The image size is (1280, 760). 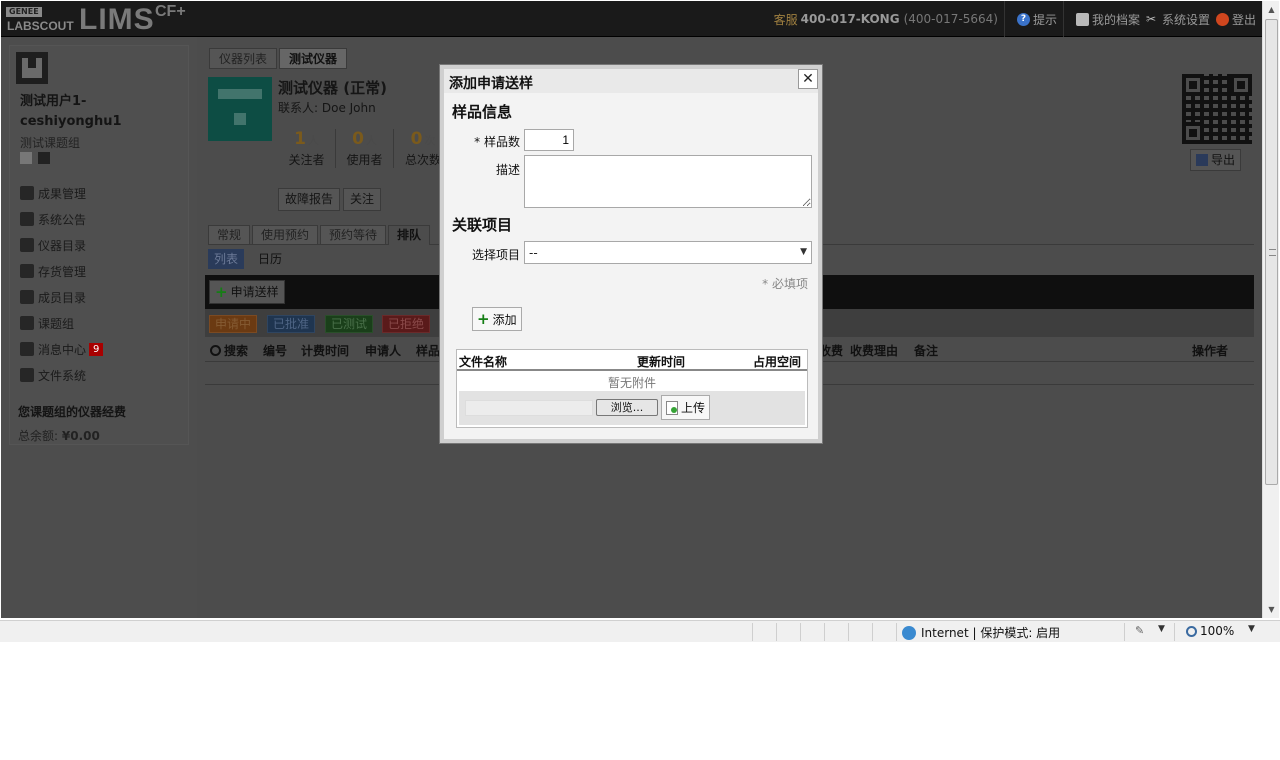 I want to click on user-name: 测试用户1-ceshiyonghu1, so click(x=102, y=112).